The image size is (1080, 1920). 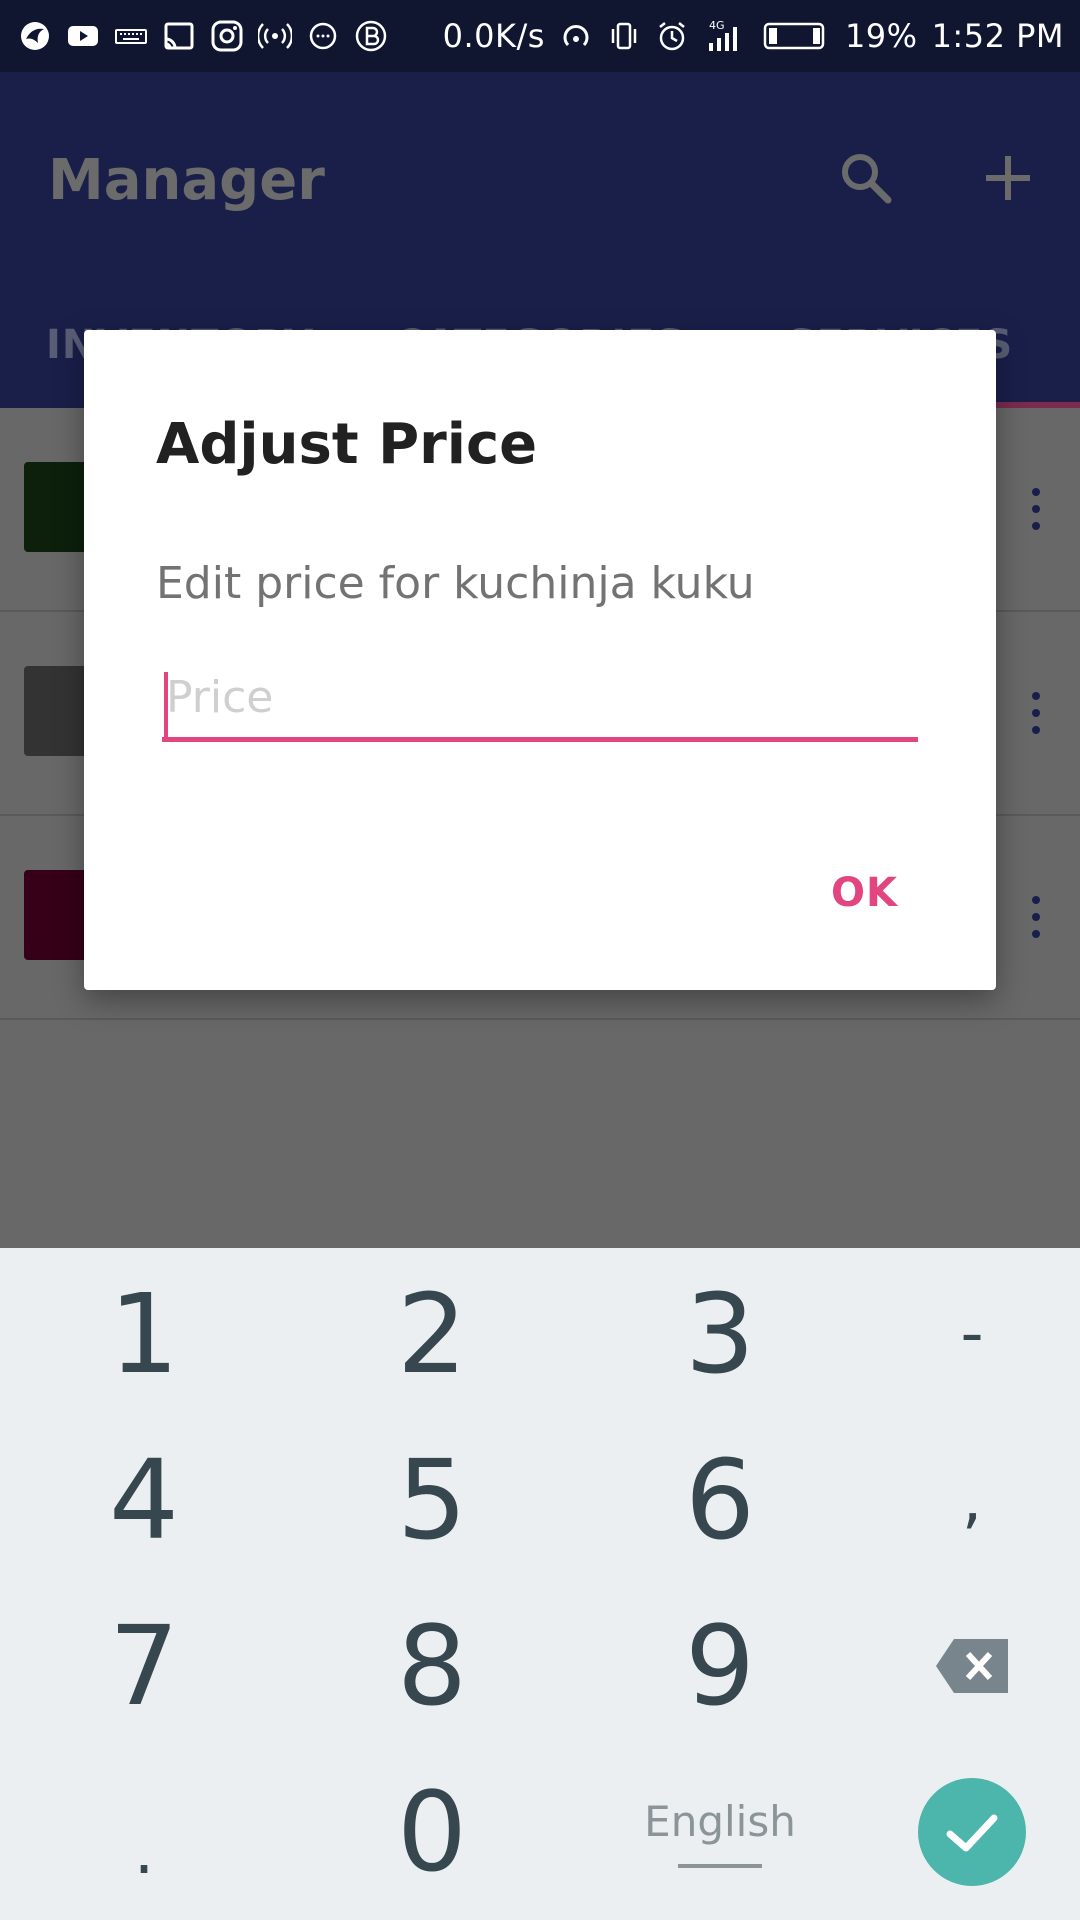 I want to click on language-key: English, so click(x=720, y=1832).